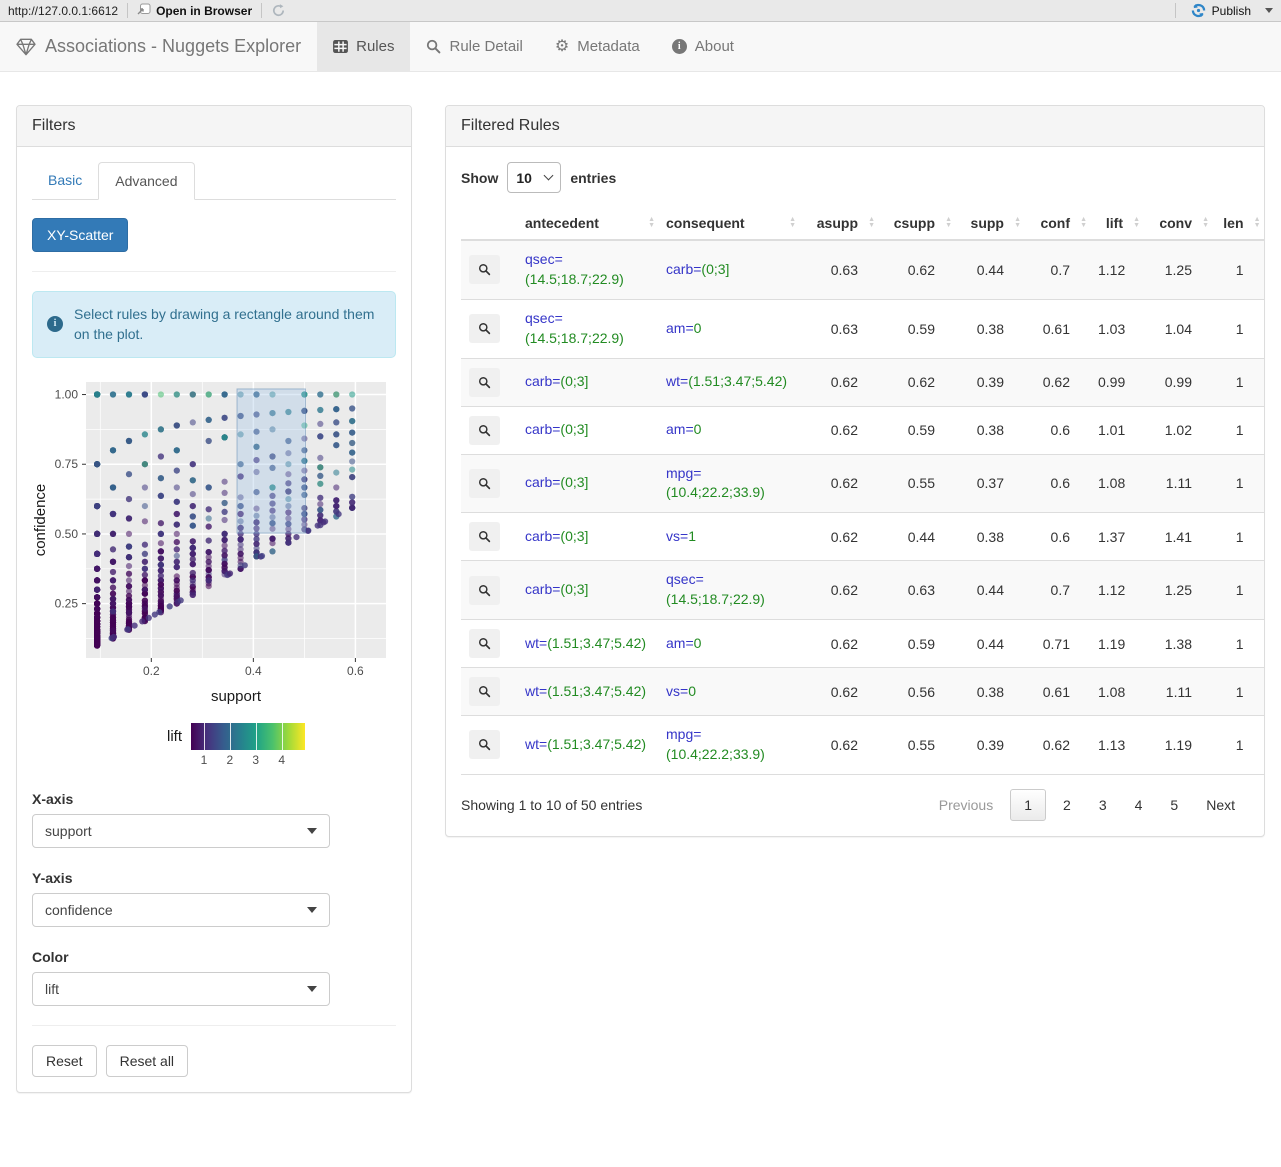 Image resolution: width=1281 pixels, height=1167 pixels. What do you see at coordinates (67, 603) in the screenshot?
I see `svg-text: 0.25` at bounding box center [67, 603].